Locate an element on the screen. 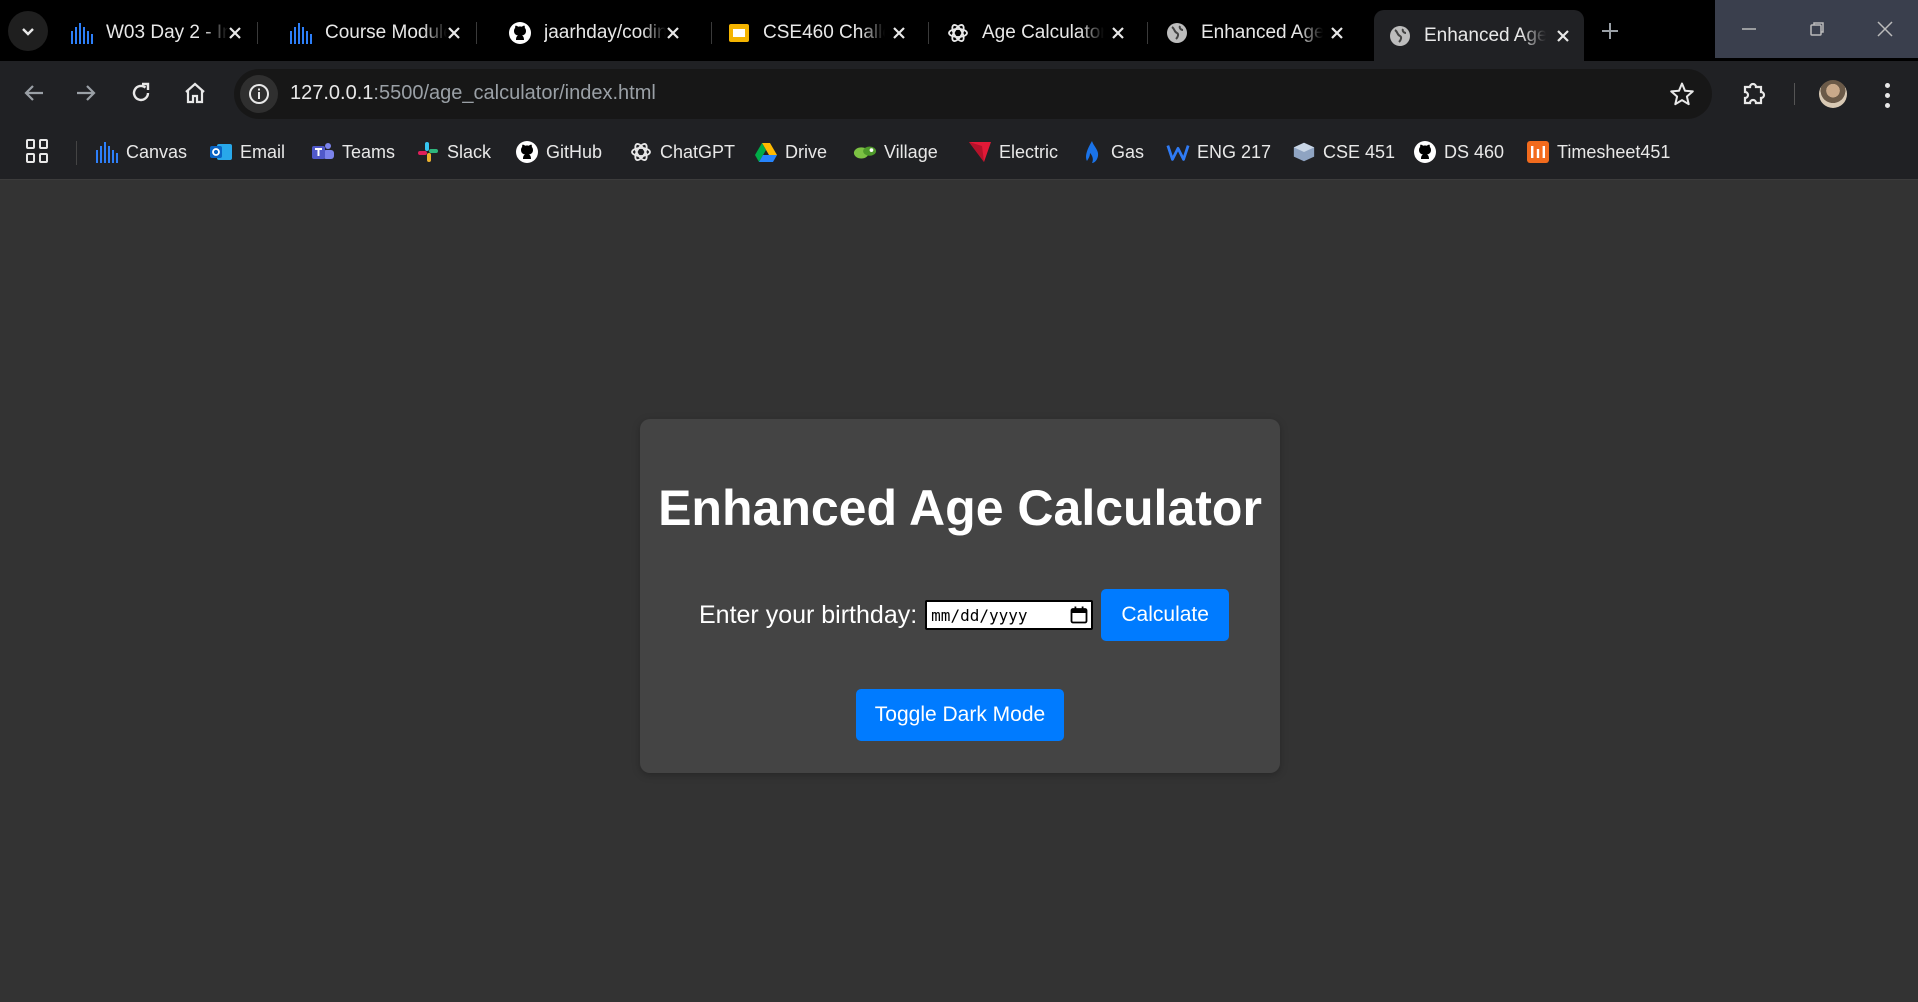 Image resolution: width=1918 pixels, height=1002 pixels. tab-title: Age Calculator is located at coordinates (1043, 32).